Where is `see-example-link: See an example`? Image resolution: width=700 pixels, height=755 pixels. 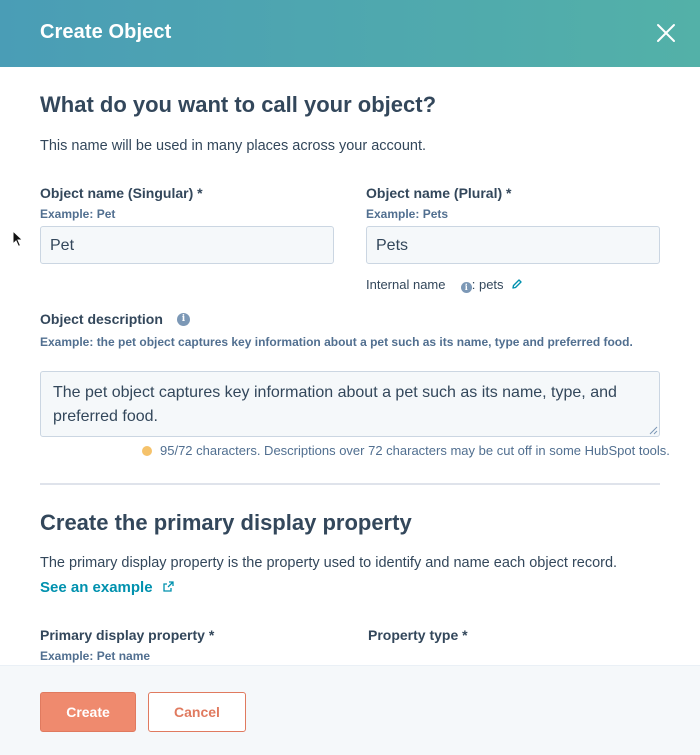 see-example-link: See an example is located at coordinates (107, 587).